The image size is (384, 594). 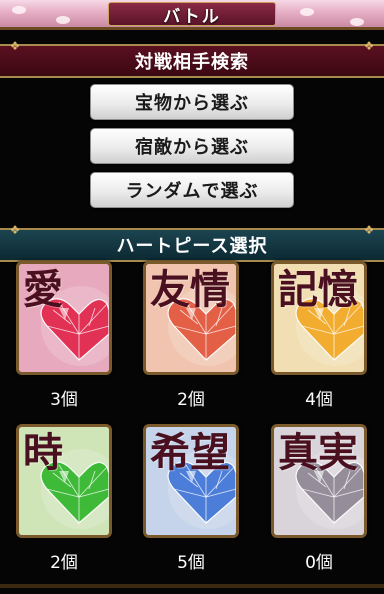 What do you see at coordinates (319, 563) in the screenshot?
I see `card-count: 0個` at bounding box center [319, 563].